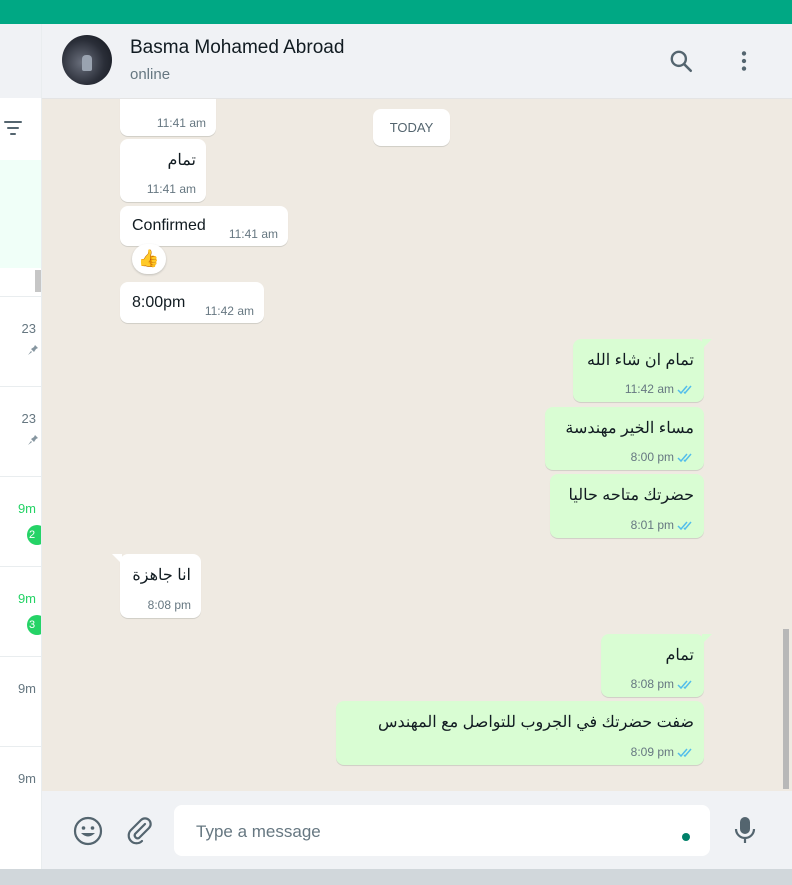  I want to click on message-scrollbar, so click(786, 709).